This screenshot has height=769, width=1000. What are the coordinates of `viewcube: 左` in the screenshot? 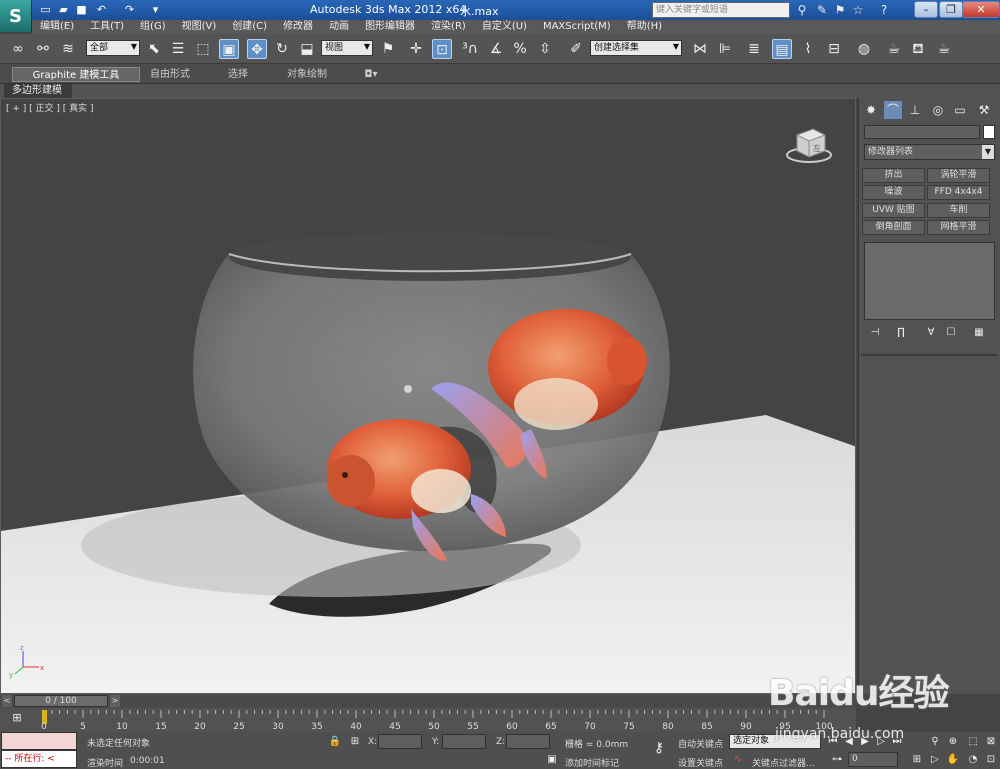 It's located at (809, 145).